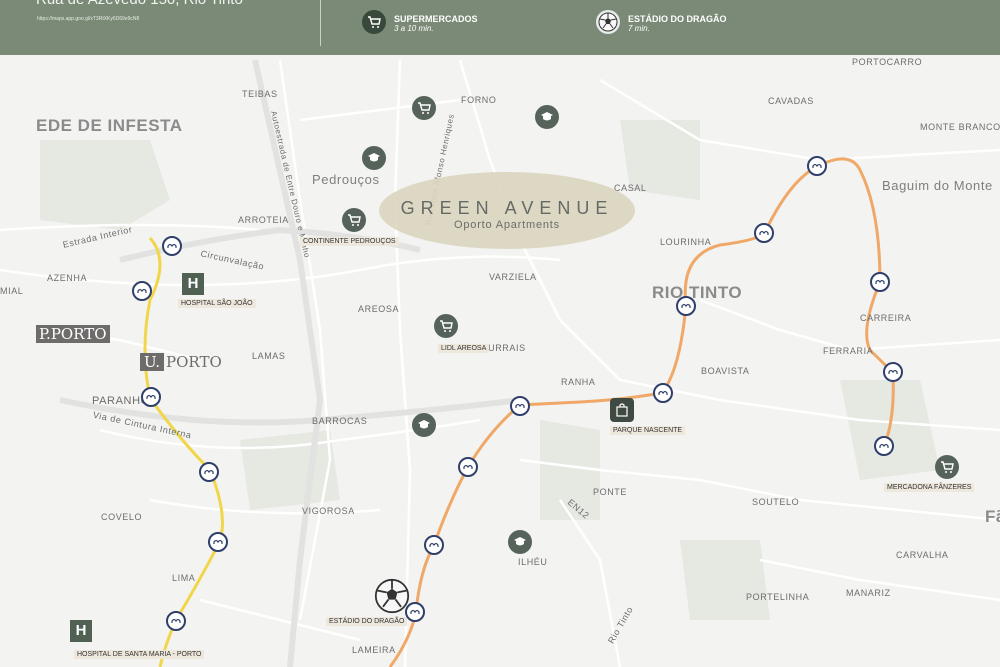 The width and height of the screenshot is (1000, 667). I want to click on poi-label: LIDL AREOSA, so click(464, 348).